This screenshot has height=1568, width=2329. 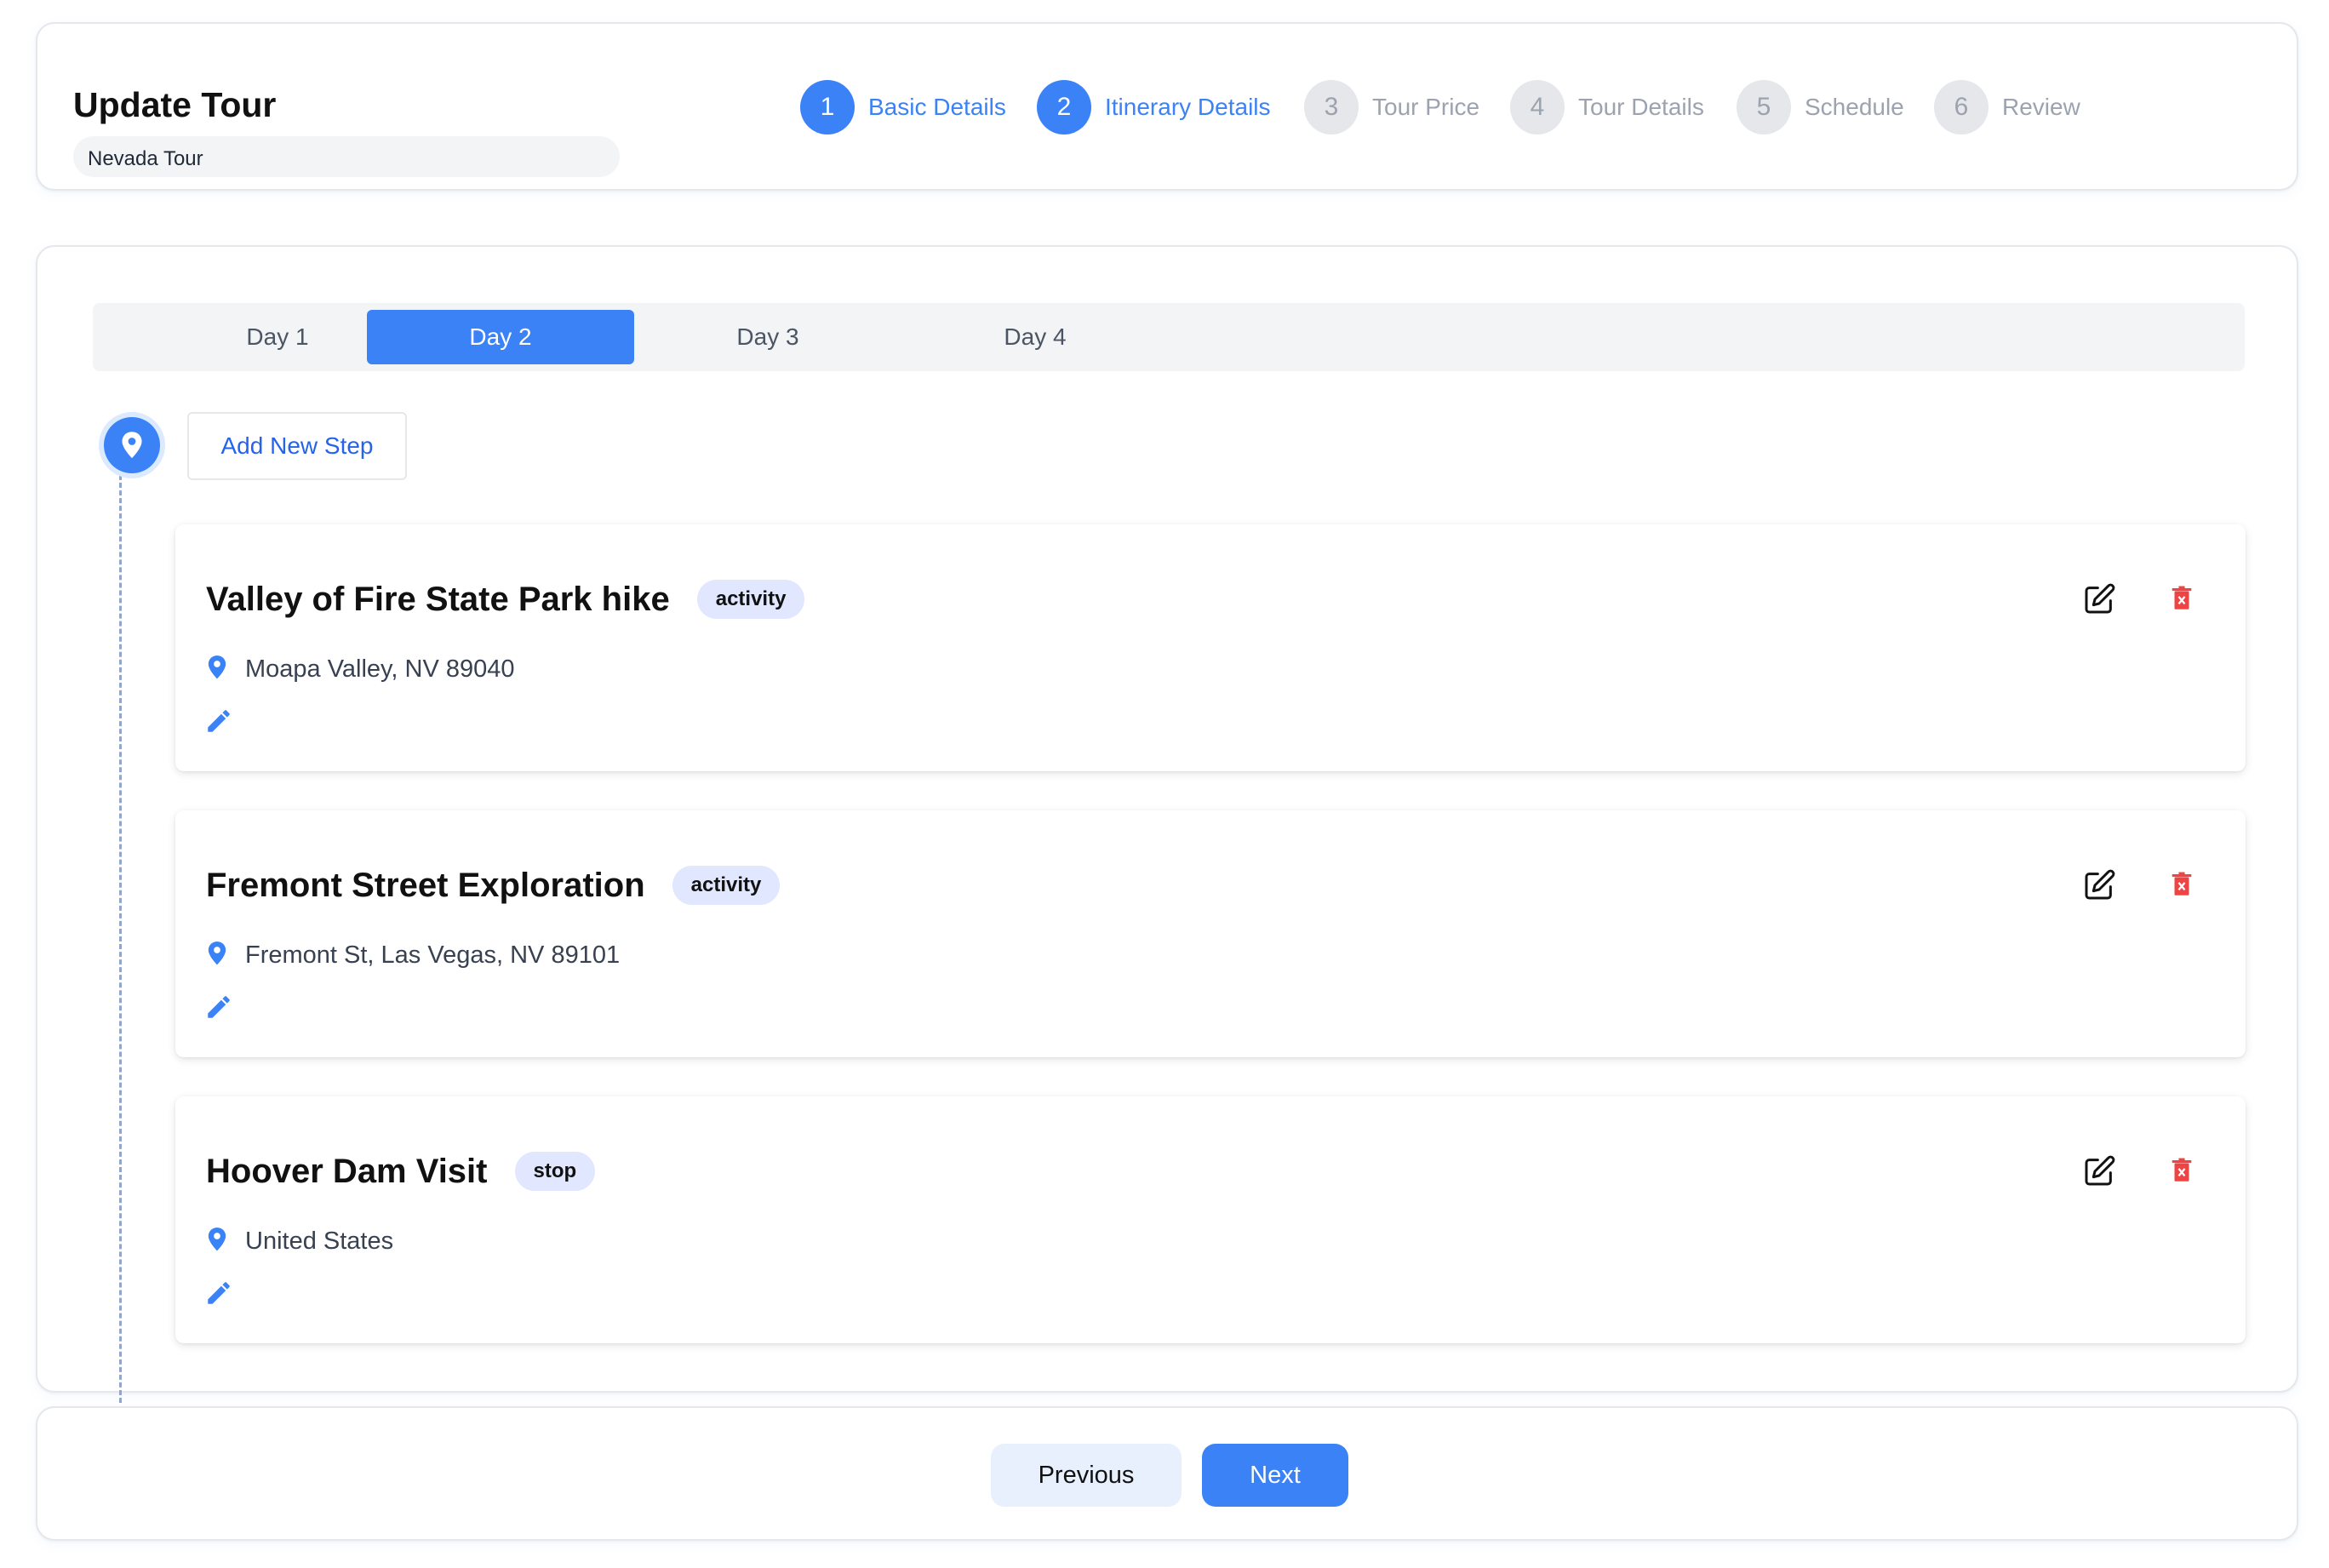 I want to click on timeline-line, so click(x=120, y=939).